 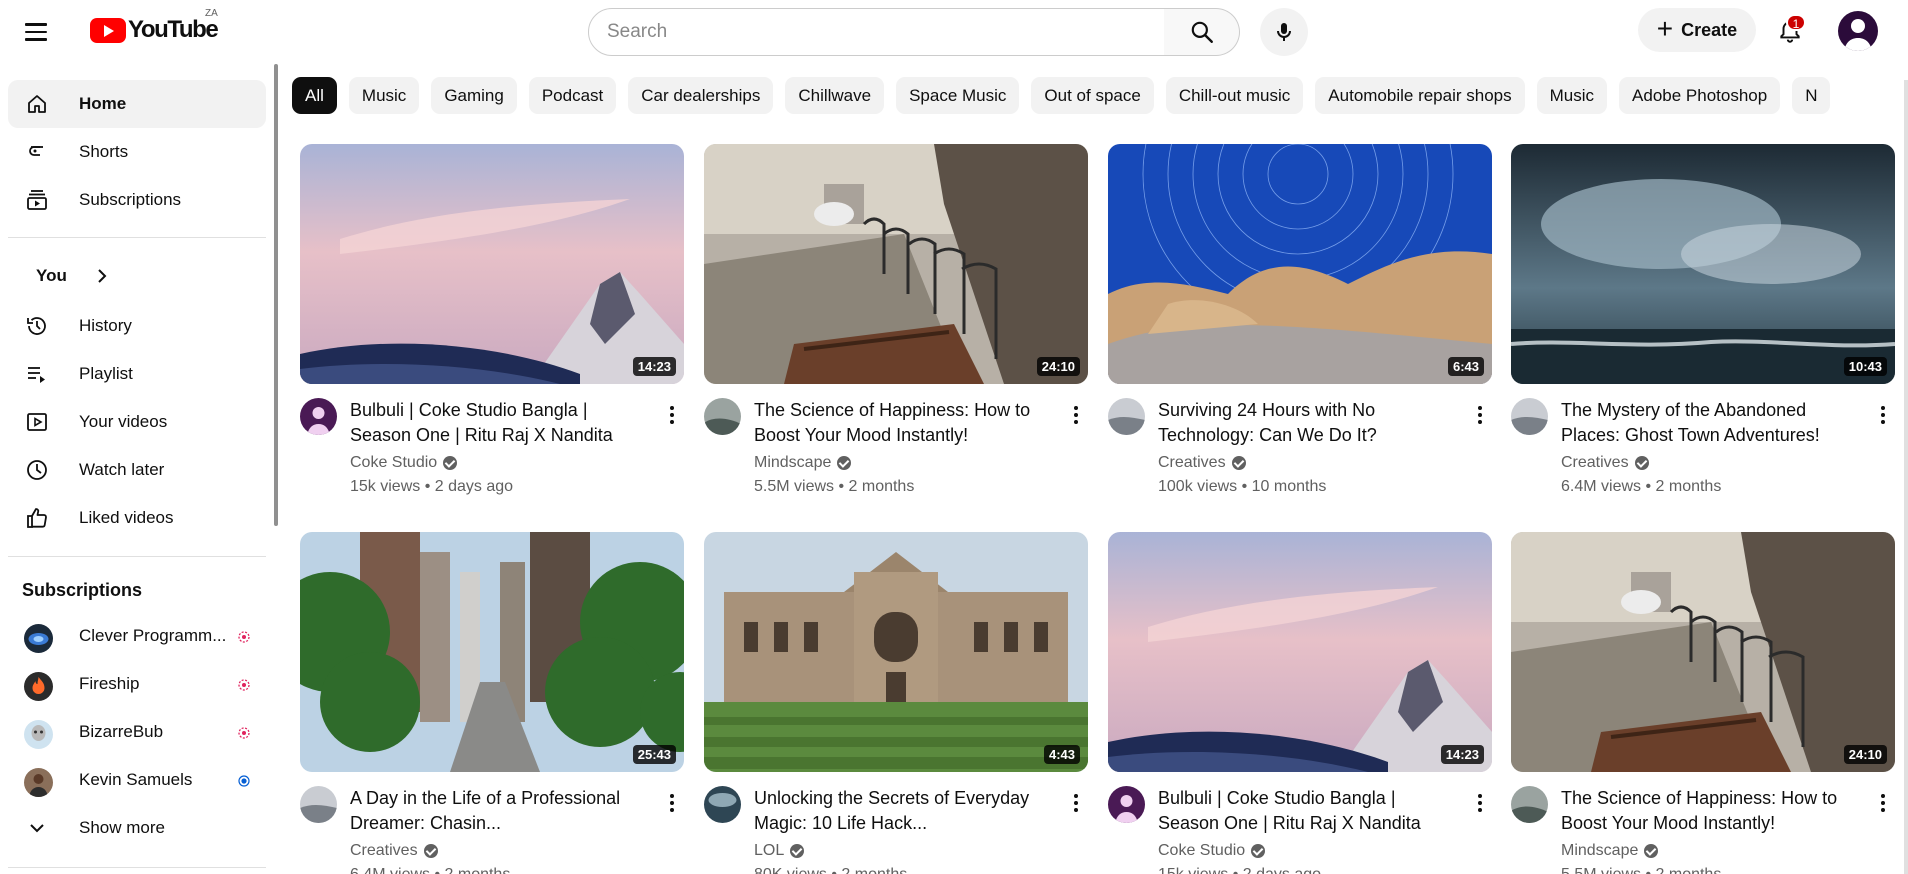 What do you see at coordinates (137, 780) in the screenshot?
I see `subscription-item: Kevin Samuels` at bounding box center [137, 780].